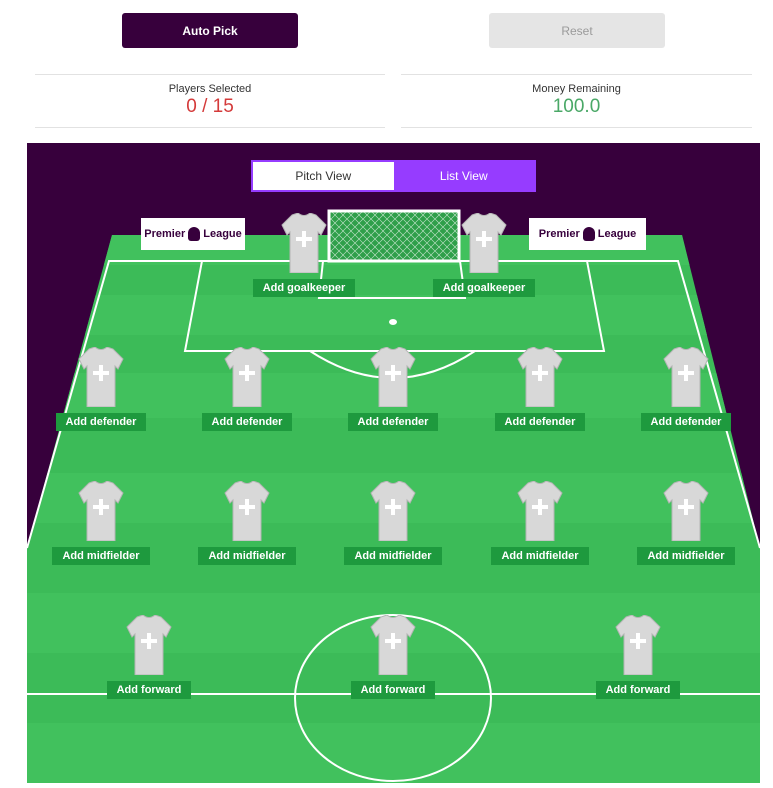 This screenshot has height=788, width=773. Describe the element at coordinates (576, 106) in the screenshot. I see `money-remaining-value: 100.0` at that location.